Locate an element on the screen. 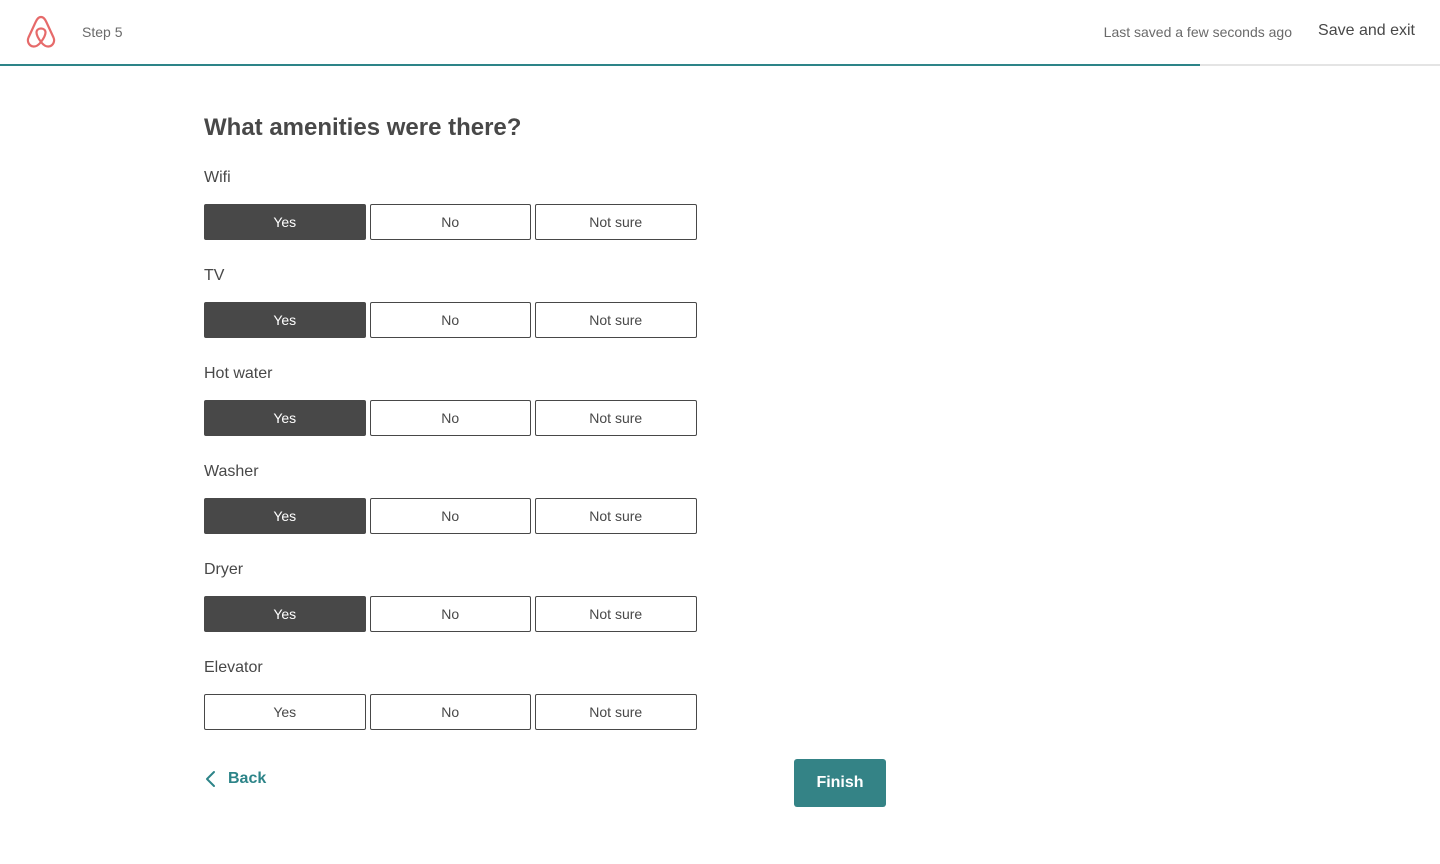 The width and height of the screenshot is (1440, 864). amenity-label: Elevator is located at coordinates (233, 667).